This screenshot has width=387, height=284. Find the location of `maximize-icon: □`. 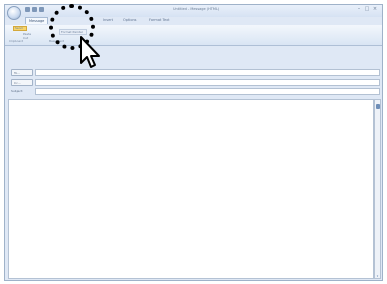

maximize-icon: □ is located at coordinates (367, 9).